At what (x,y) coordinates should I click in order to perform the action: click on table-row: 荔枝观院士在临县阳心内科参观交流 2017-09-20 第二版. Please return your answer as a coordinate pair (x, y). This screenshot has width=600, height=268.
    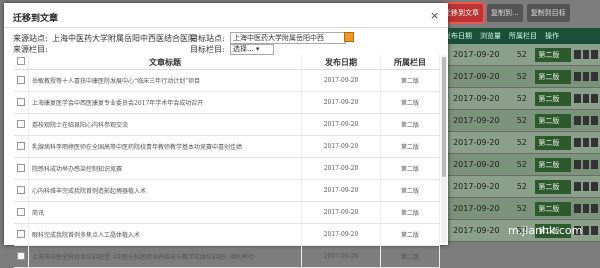
    Looking at the image, I should click on (227, 124).